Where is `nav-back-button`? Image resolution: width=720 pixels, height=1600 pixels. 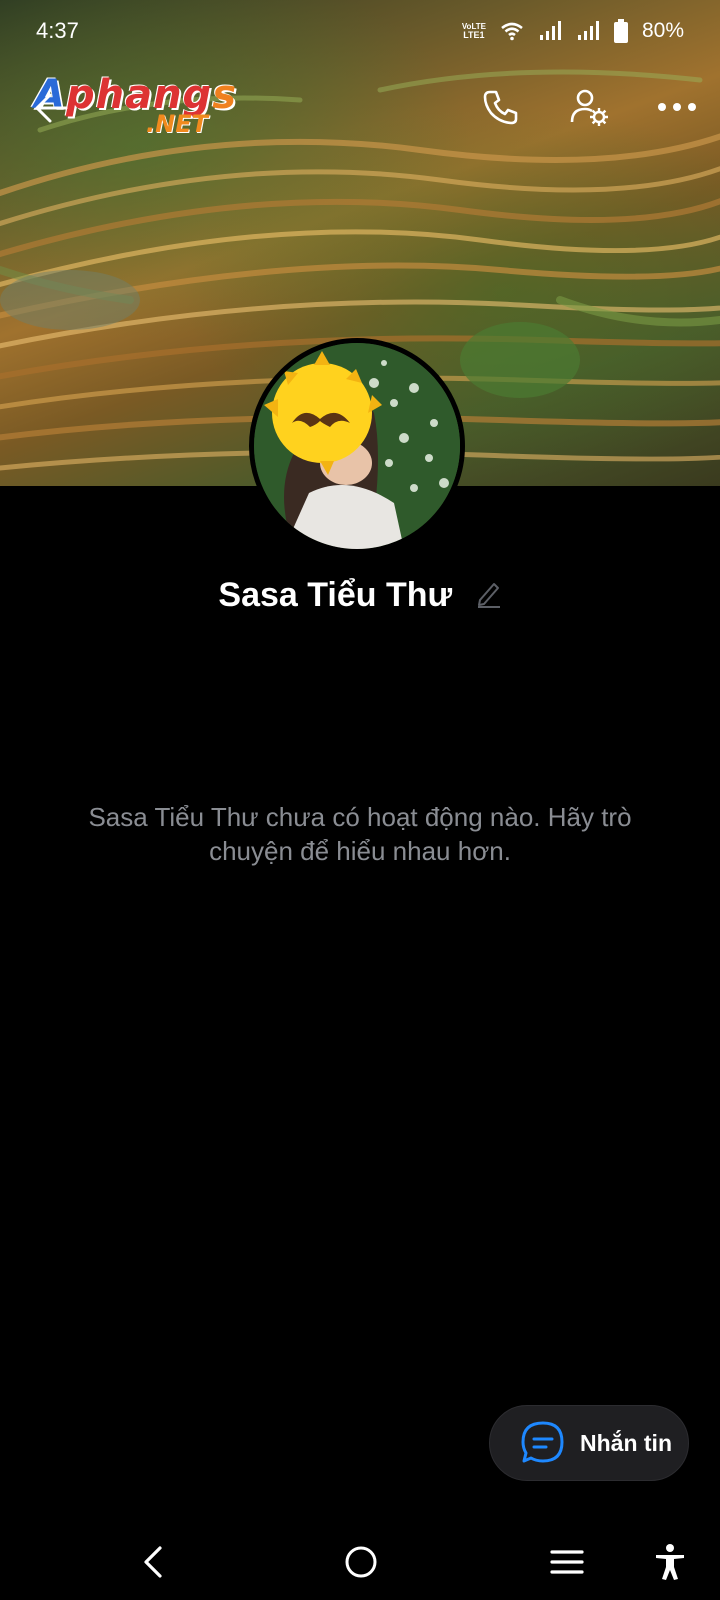
nav-back-button is located at coordinates (153, 1562).